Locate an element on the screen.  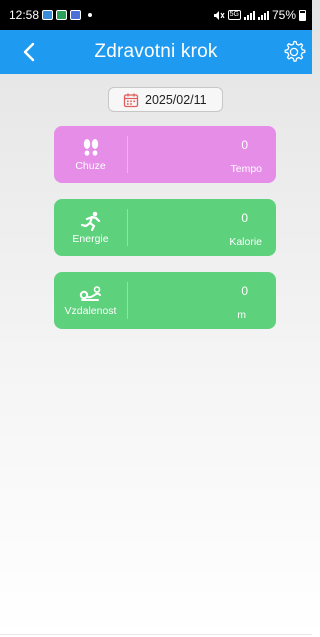
app-header: Zdravotni krok is located at coordinates (156, 52).